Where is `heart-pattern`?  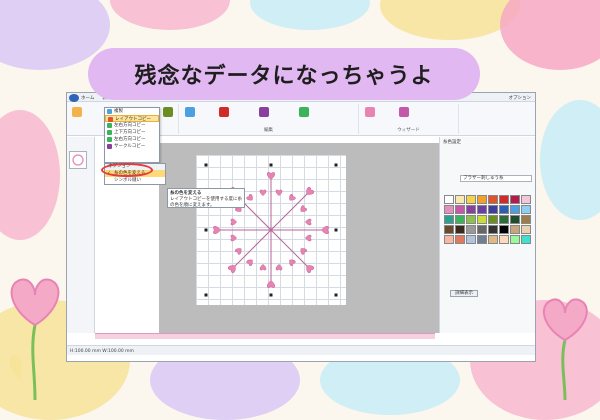
heart-pattern is located at coordinates (271, 230).